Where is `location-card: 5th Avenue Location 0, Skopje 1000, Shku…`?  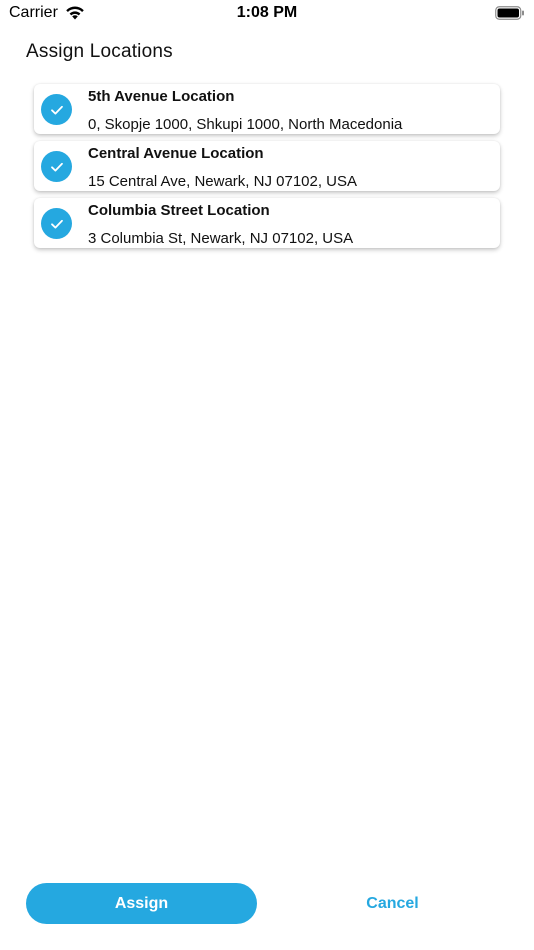
location-card: 5th Avenue Location 0, Skopje 1000, Shku… is located at coordinates (267, 109).